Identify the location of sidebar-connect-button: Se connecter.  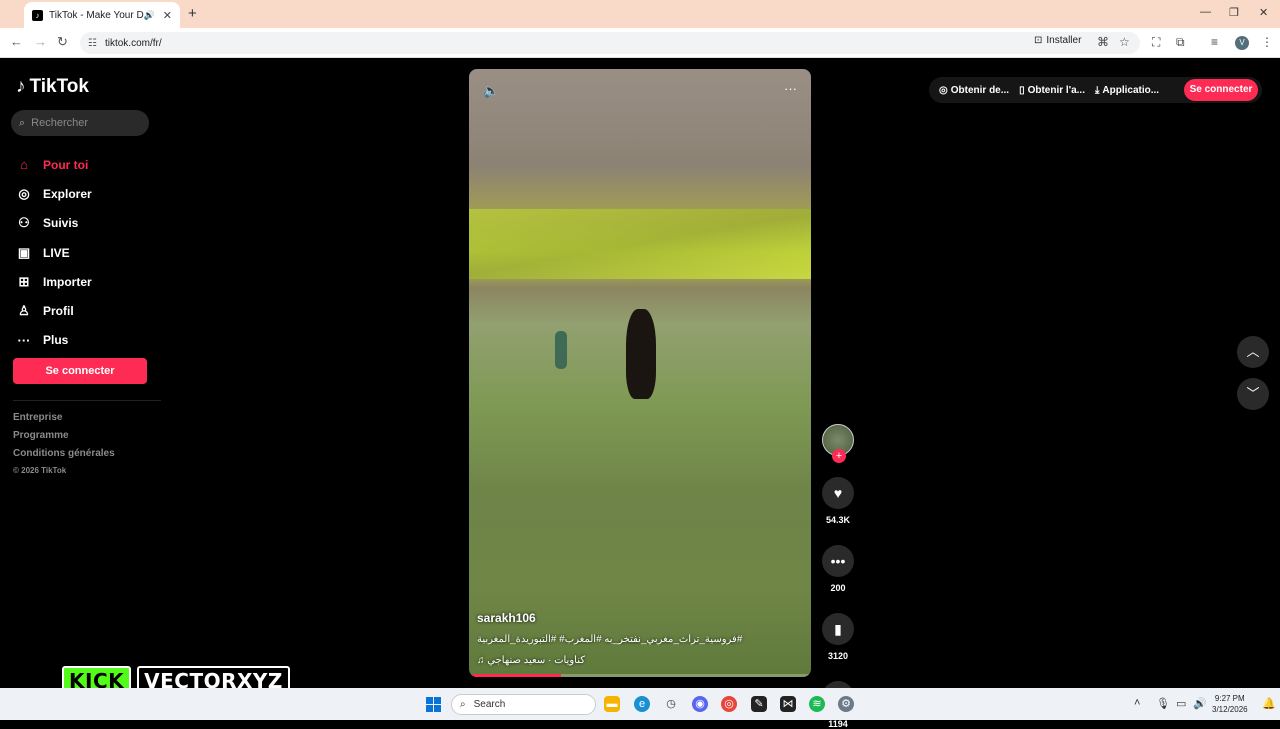
(80, 371).